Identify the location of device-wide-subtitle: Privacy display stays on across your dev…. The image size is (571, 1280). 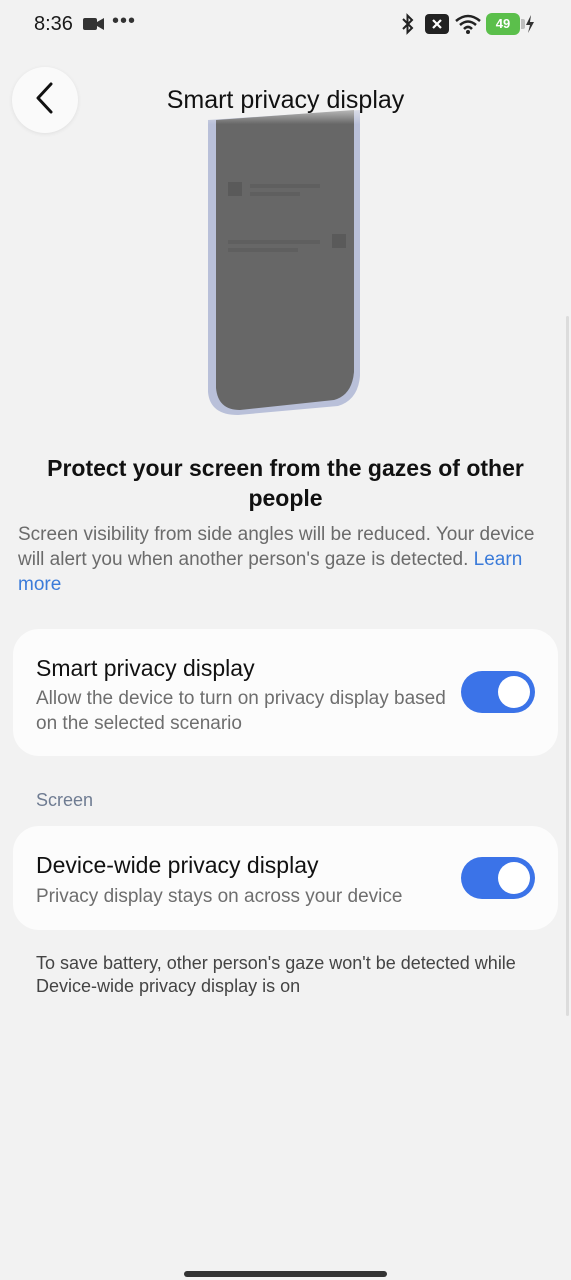
(219, 896).